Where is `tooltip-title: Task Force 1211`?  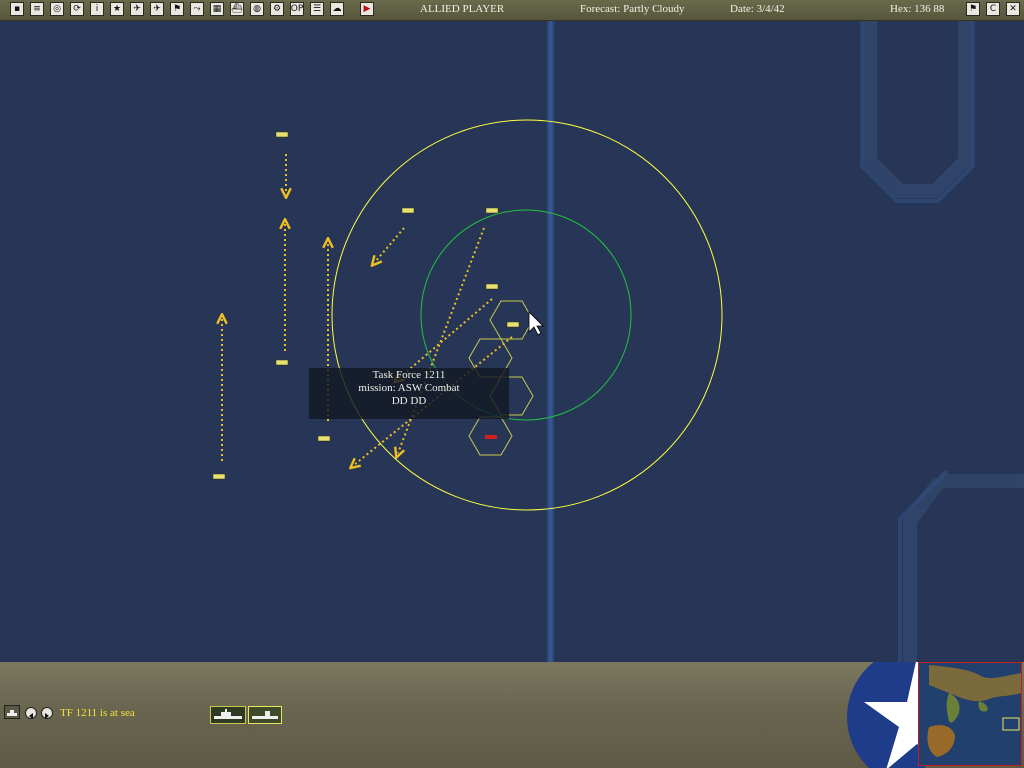
tooltip-title: Task Force 1211 is located at coordinates (409, 375).